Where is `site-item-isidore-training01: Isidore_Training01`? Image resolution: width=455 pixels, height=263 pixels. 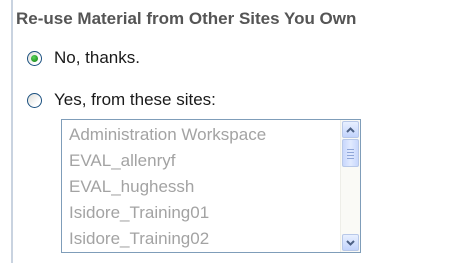 site-item-isidore-training01: Isidore_Training01 is located at coordinates (201, 213).